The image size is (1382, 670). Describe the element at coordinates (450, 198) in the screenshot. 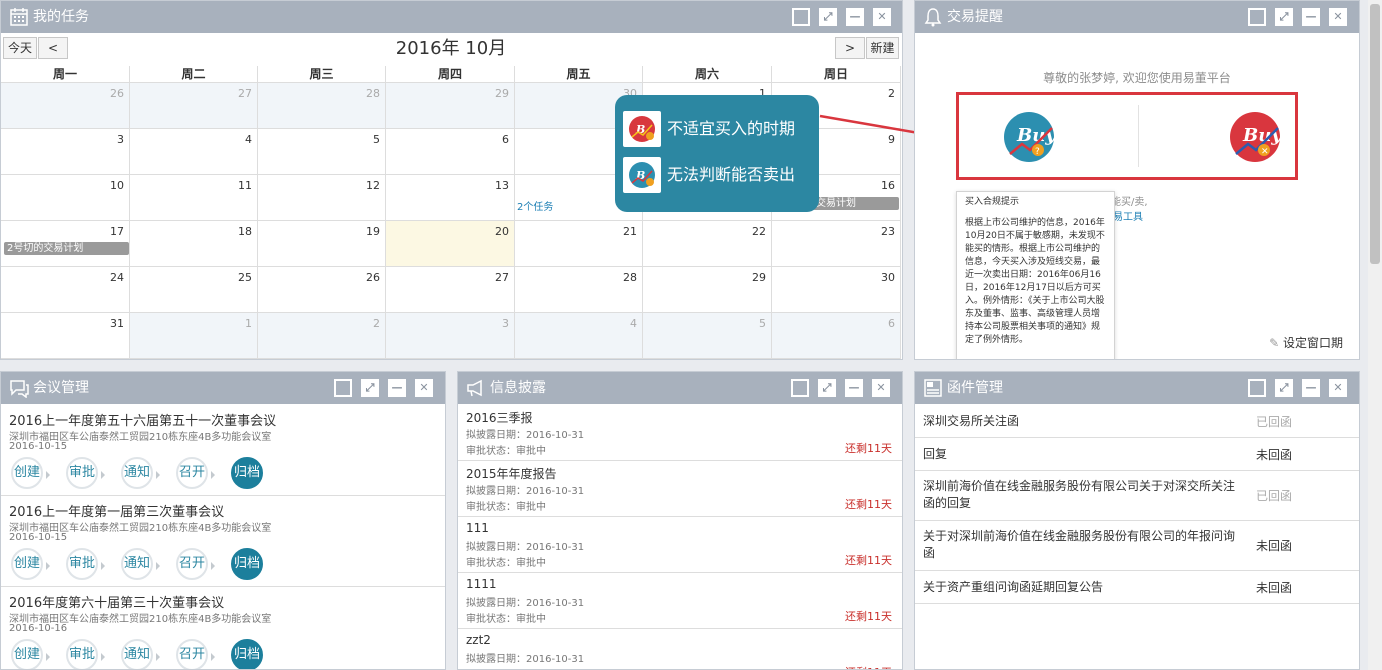

I see `calendar-day-cell: 13` at that location.